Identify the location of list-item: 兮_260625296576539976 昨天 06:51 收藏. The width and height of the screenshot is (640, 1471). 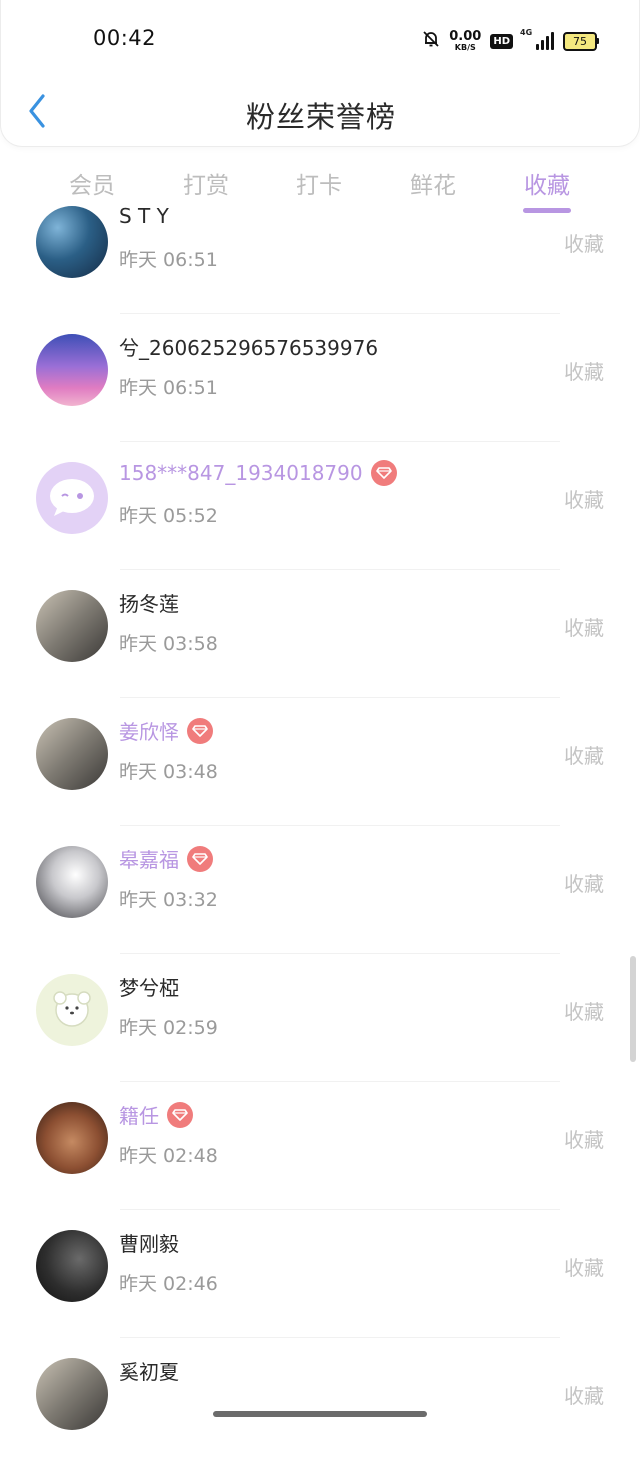
(320, 383).